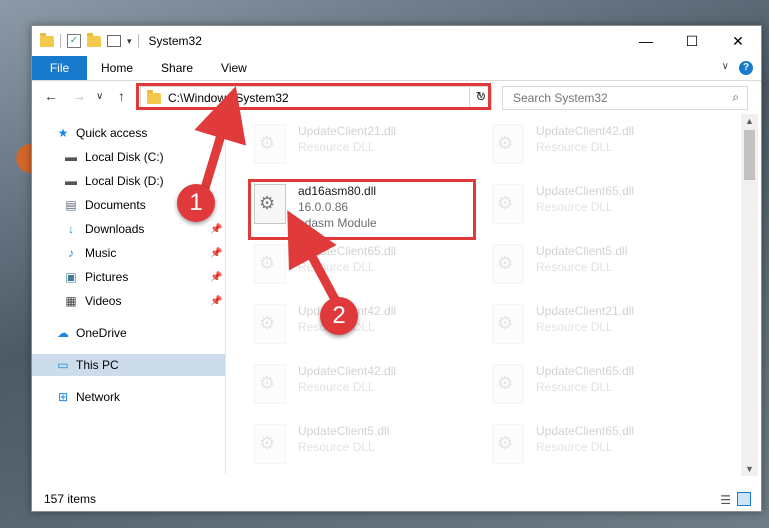 The width and height of the screenshot is (769, 528). I want to click on arrow-to-address, so click(220, 139).